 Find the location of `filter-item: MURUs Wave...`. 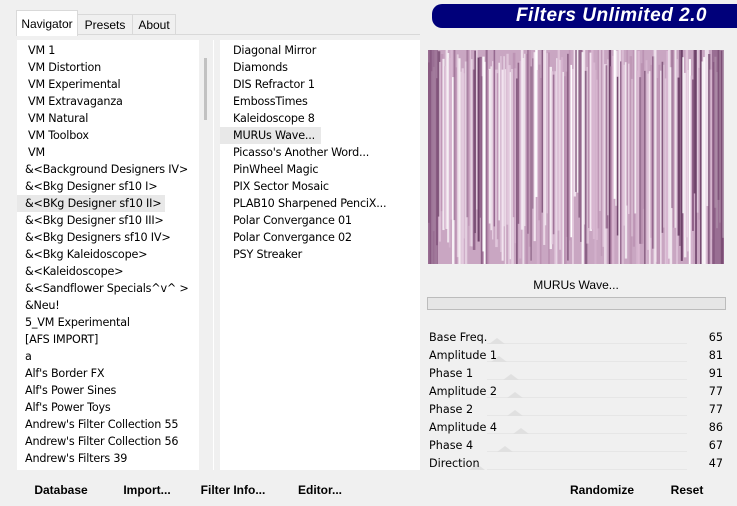

filter-item: MURUs Wave... is located at coordinates (270, 135).